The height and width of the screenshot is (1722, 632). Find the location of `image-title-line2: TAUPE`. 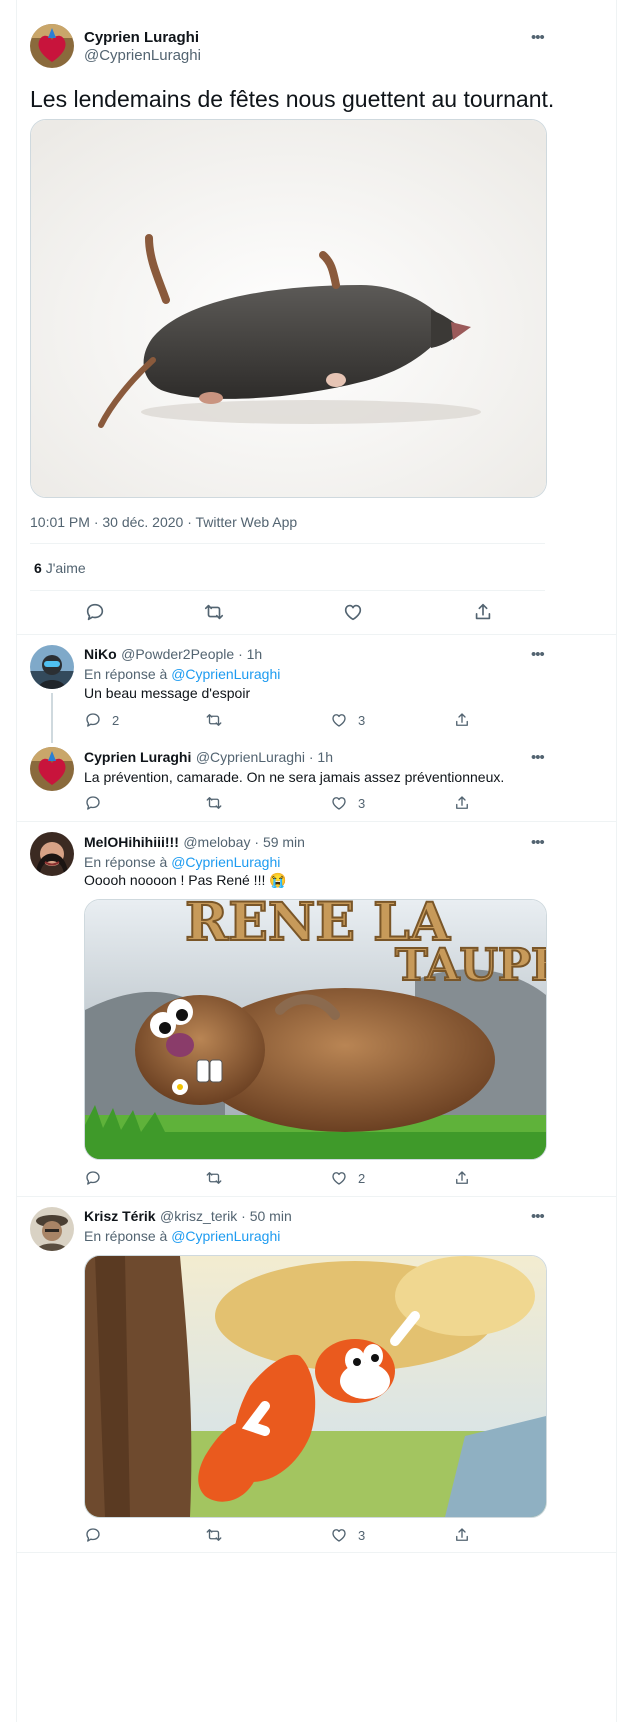

image-title-line2: TAUPE is located at coordinates (470, 965).